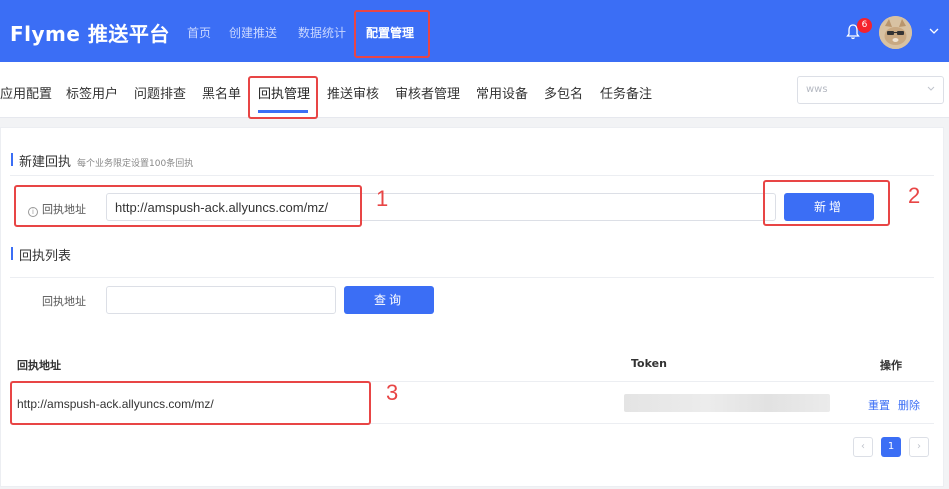 This screenshot has height=489, width=949. I want to click on receipt-limit-note: 每个业务限定设置100条回执, so click(135, 164).